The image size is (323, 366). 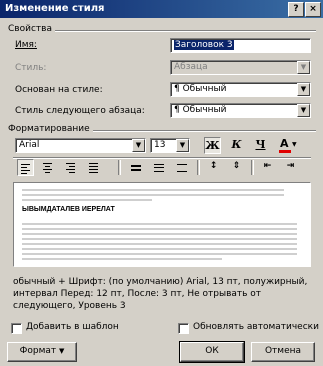 What do you see at coordinates (182, 145) in the screenshot?
I see `font-size-chevron-down-icon: ▼` at bounding box center [182, 145].